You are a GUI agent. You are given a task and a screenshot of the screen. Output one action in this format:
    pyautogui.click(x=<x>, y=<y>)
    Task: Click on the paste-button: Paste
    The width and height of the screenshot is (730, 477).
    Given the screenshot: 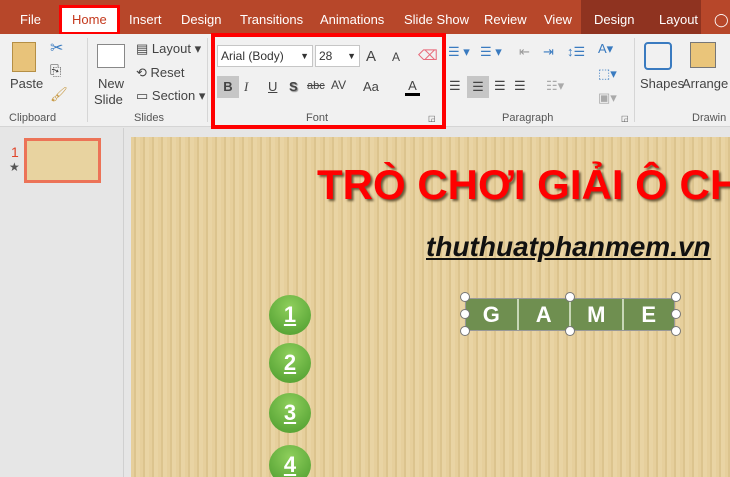 What is the action you would take?
    pyautogui.click(x=26, y=83)
    